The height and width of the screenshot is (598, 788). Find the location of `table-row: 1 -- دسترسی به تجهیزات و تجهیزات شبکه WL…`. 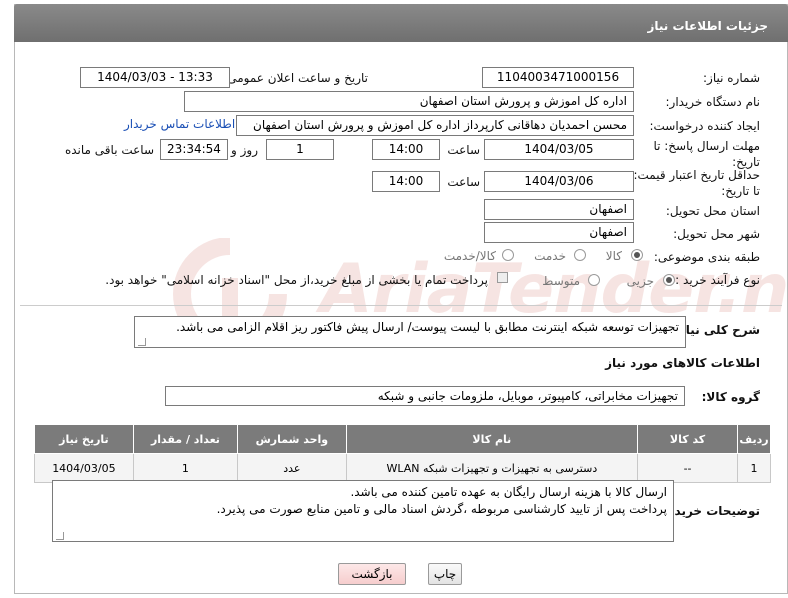

table-row: 1 -- دسترسی به تجهیزات و تجهیزات شبکه WL… is located at coordinates (402, 468).